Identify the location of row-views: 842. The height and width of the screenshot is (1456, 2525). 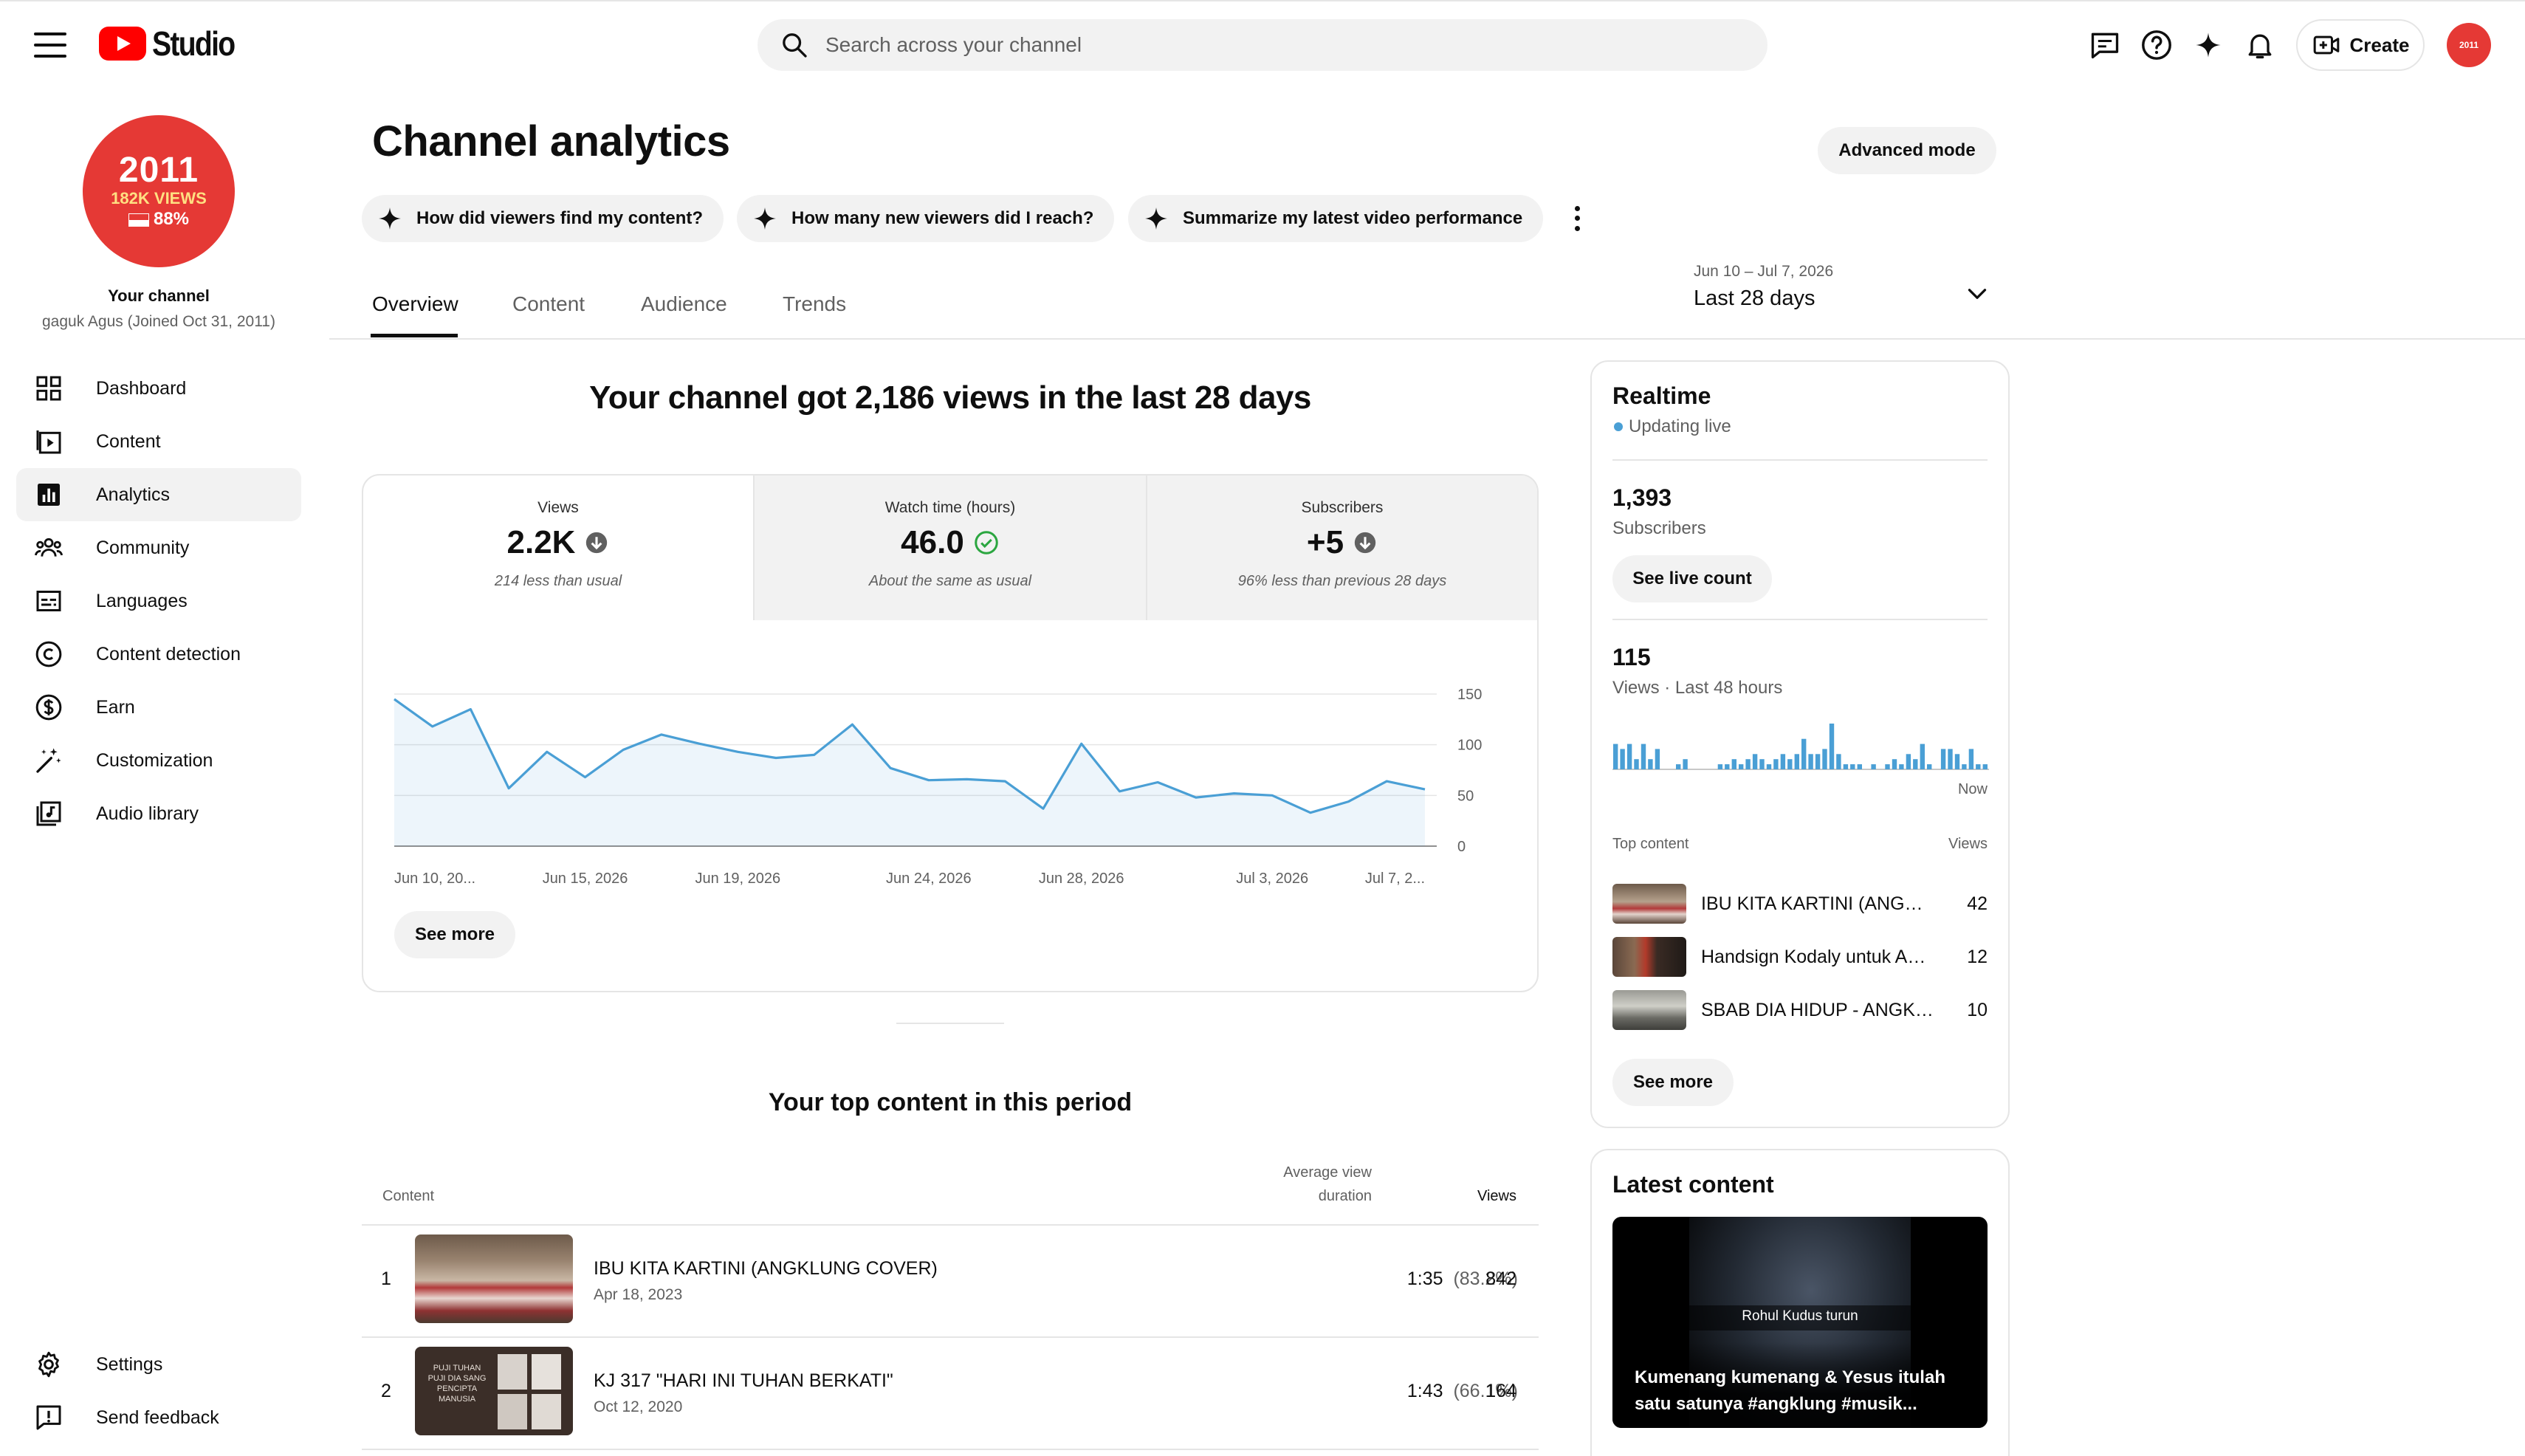
(1501, 1278).